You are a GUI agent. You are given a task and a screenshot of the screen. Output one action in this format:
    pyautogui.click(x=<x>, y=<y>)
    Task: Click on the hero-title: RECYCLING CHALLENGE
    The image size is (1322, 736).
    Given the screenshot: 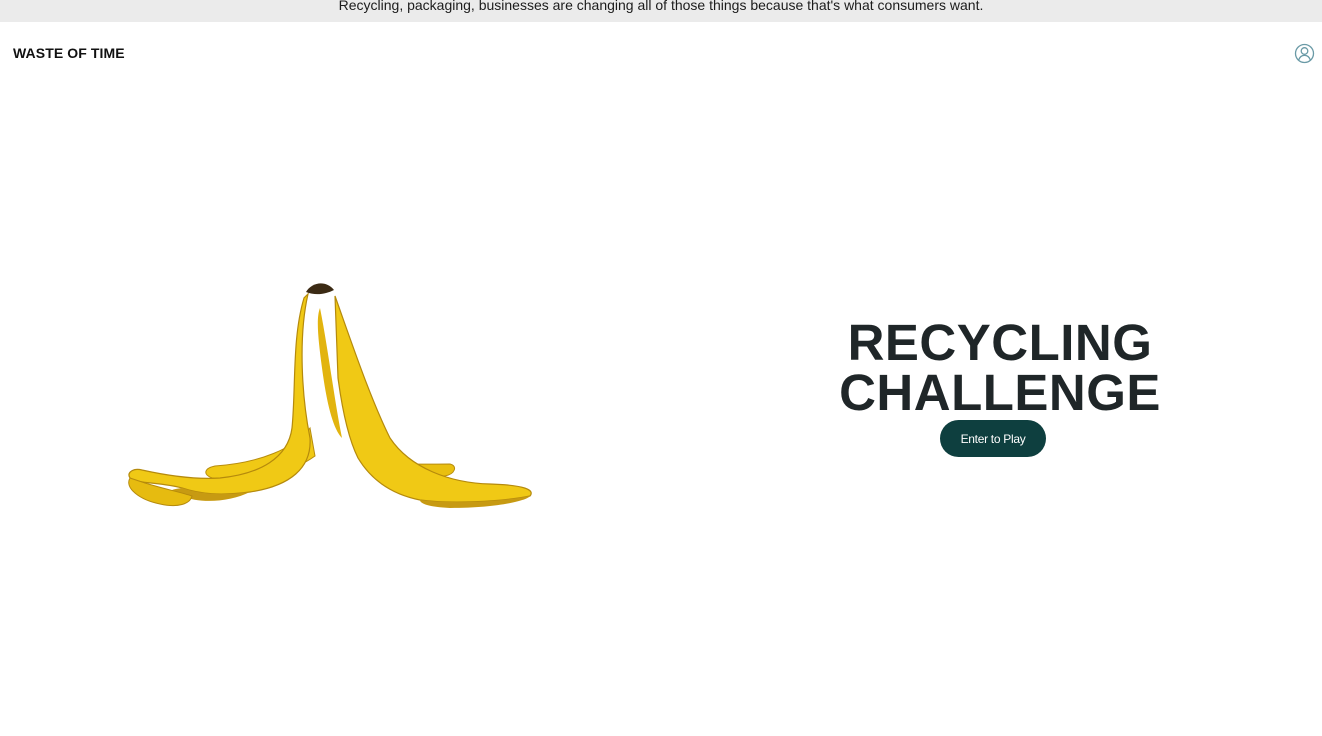 What is the action you would take?
    pyautogui.click(x=1000, y=367)
    